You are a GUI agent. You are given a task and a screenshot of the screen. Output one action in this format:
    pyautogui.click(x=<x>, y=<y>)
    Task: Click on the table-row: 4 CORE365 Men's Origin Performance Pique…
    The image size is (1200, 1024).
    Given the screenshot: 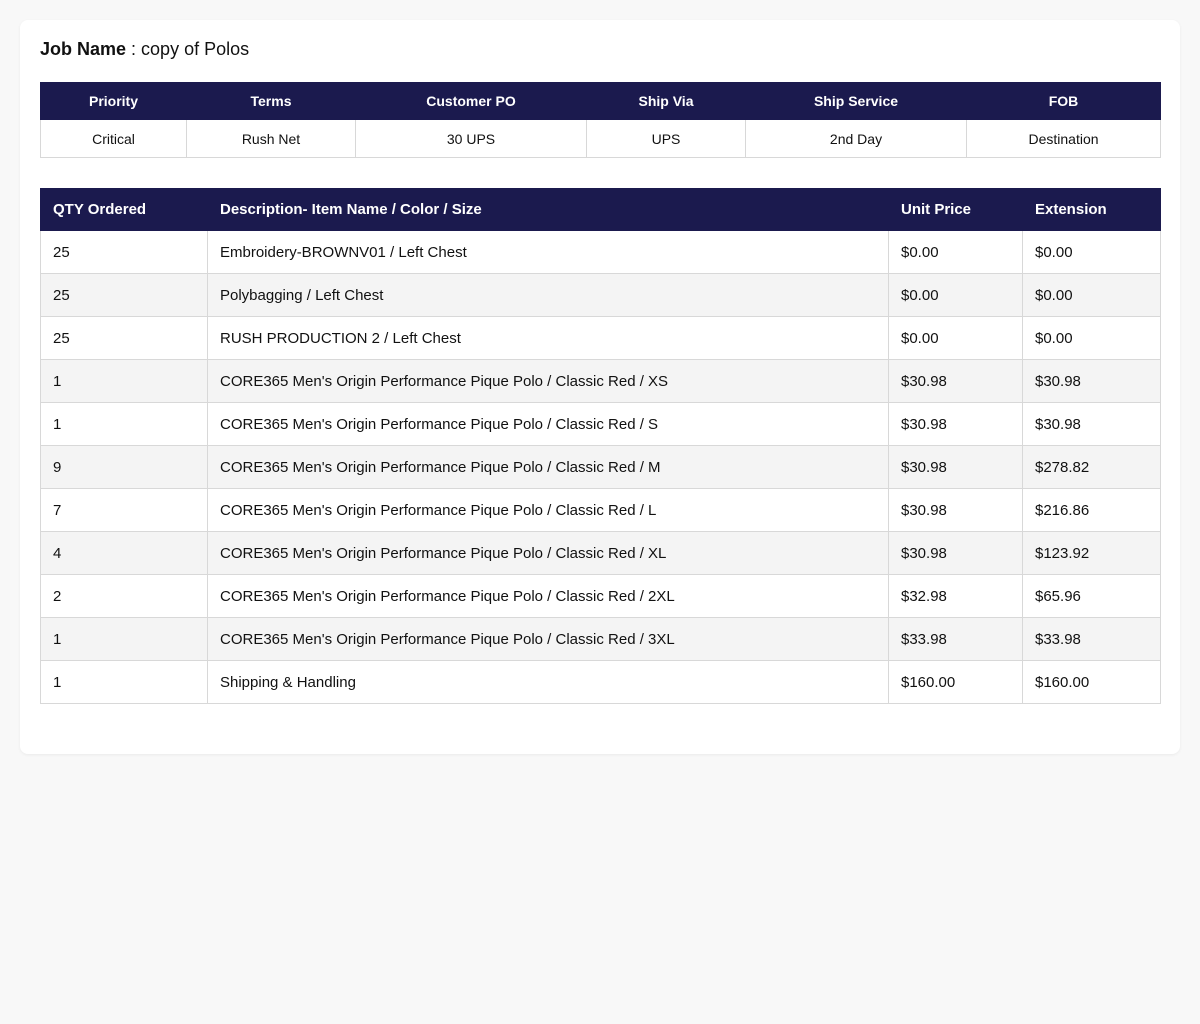 What is the action you would take?
    pyautogui.click(x=600, y=553)
    